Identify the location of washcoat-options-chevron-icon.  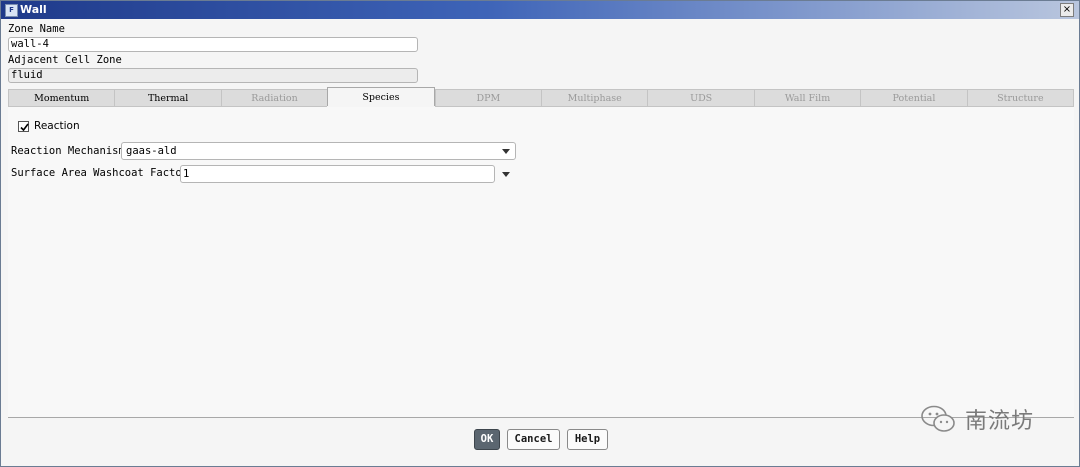
(506, 174).